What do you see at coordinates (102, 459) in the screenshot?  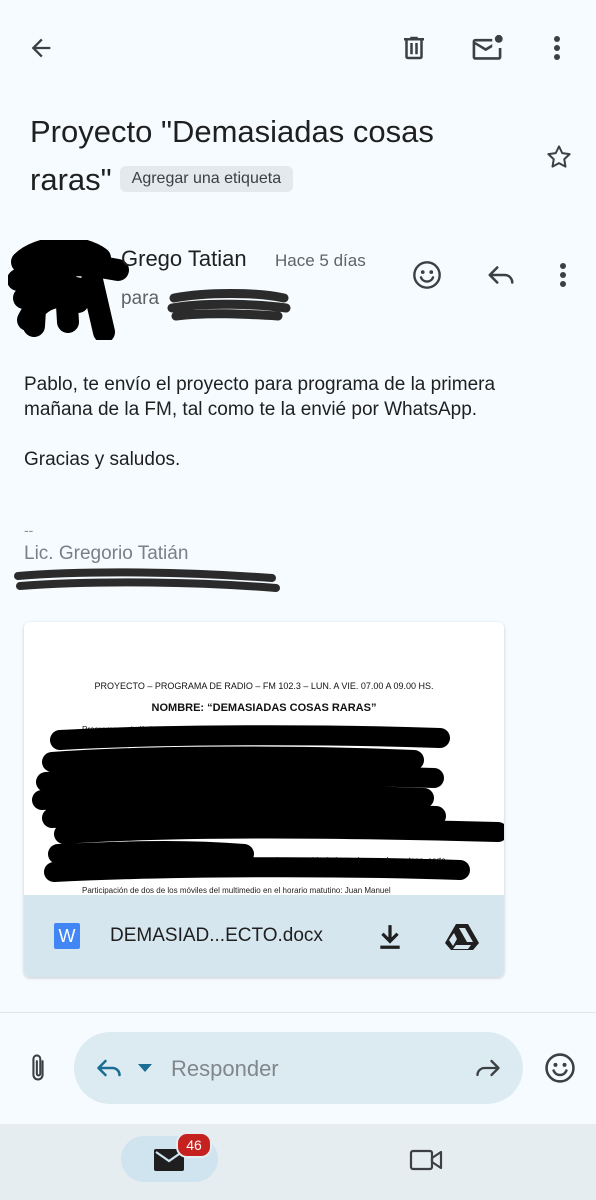 I see `body-paragraph: Gracias y saludos.` at bounding box center [102, 459].